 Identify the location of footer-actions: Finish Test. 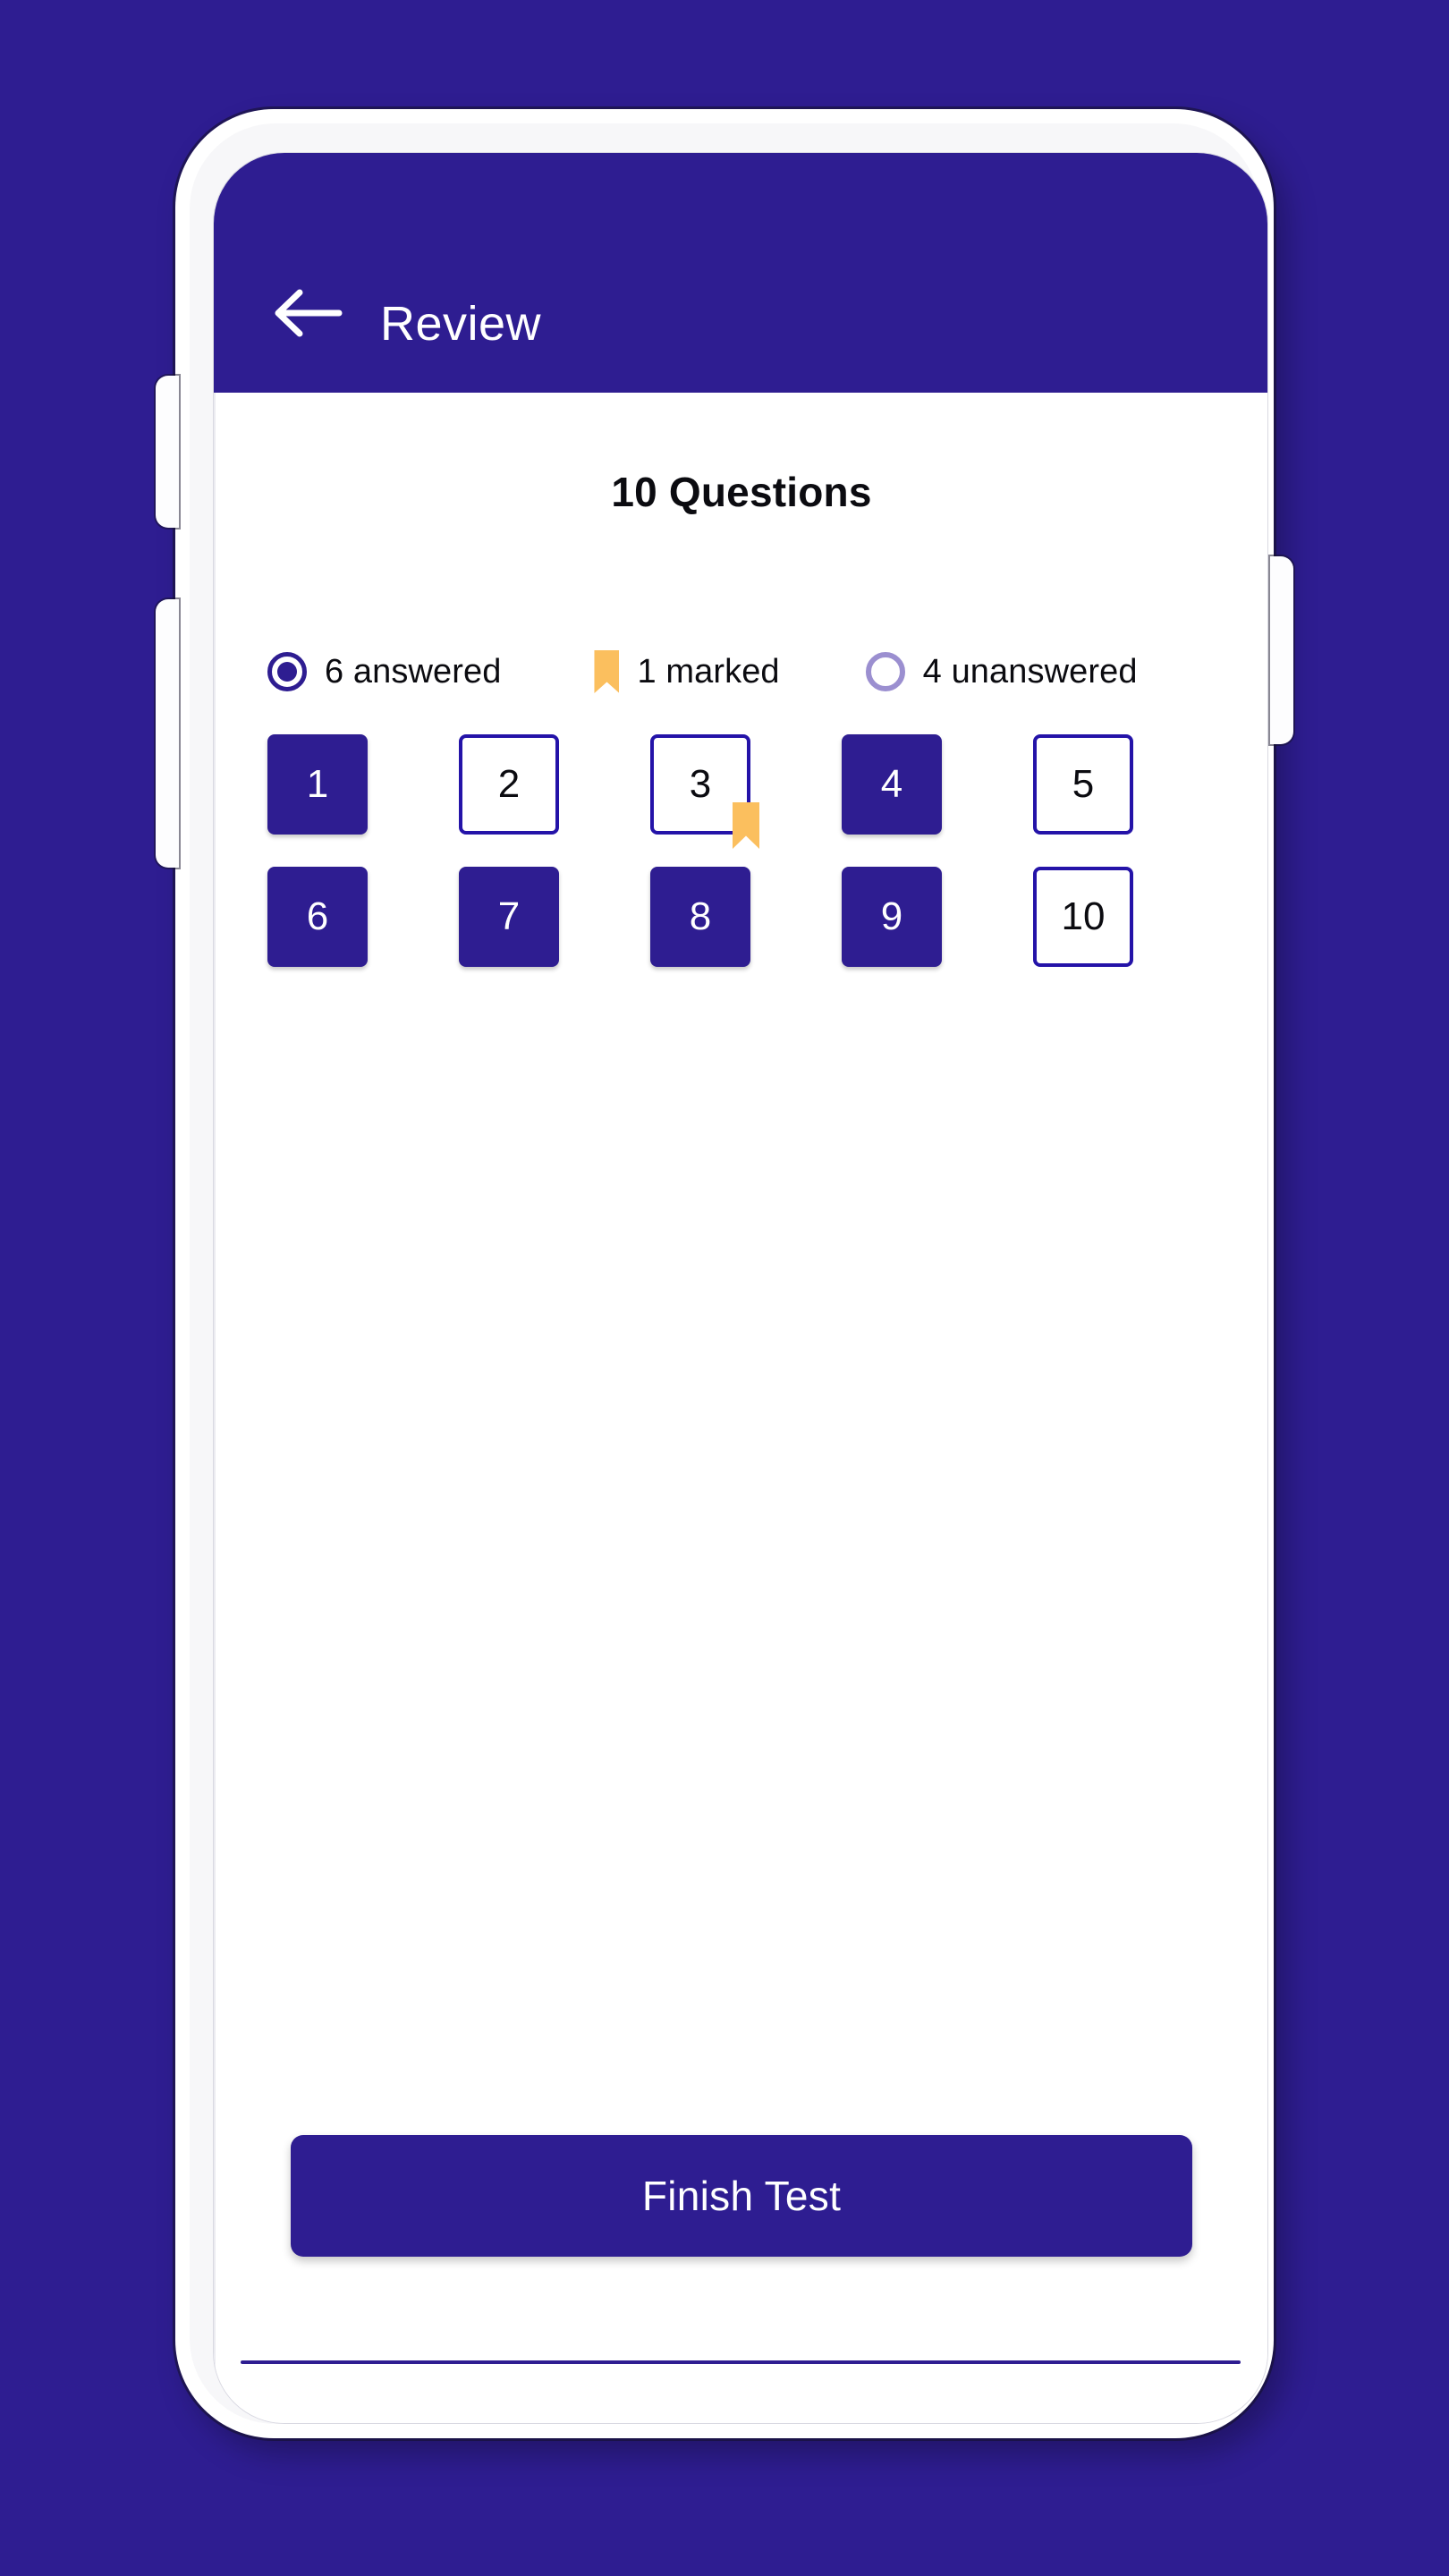
(741, 2196).